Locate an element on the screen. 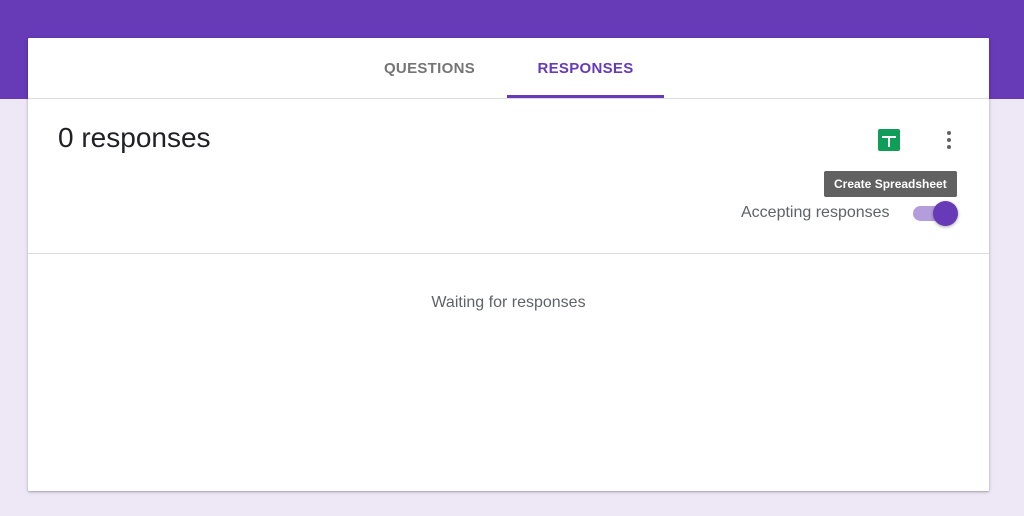 Image resolution: width=1024 pixels, height=516 pixels. tab-bar: QUESTIONS RESPONSES is located at coordinates (508, 68).